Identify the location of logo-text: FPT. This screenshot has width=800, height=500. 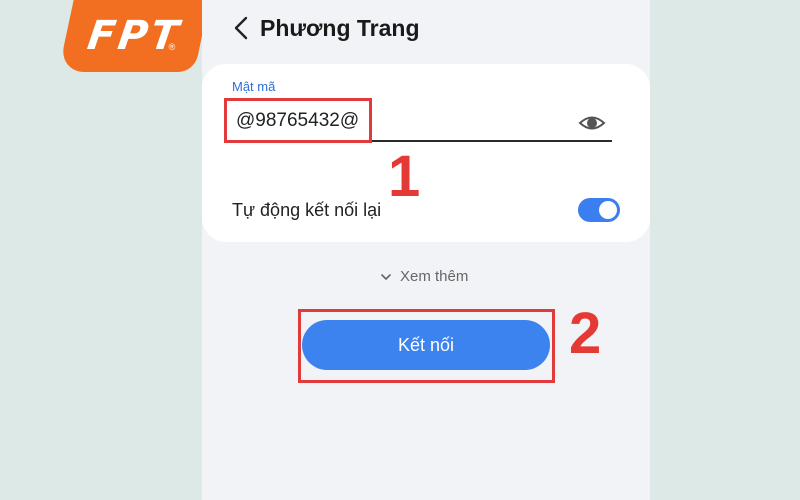
(134, 36).